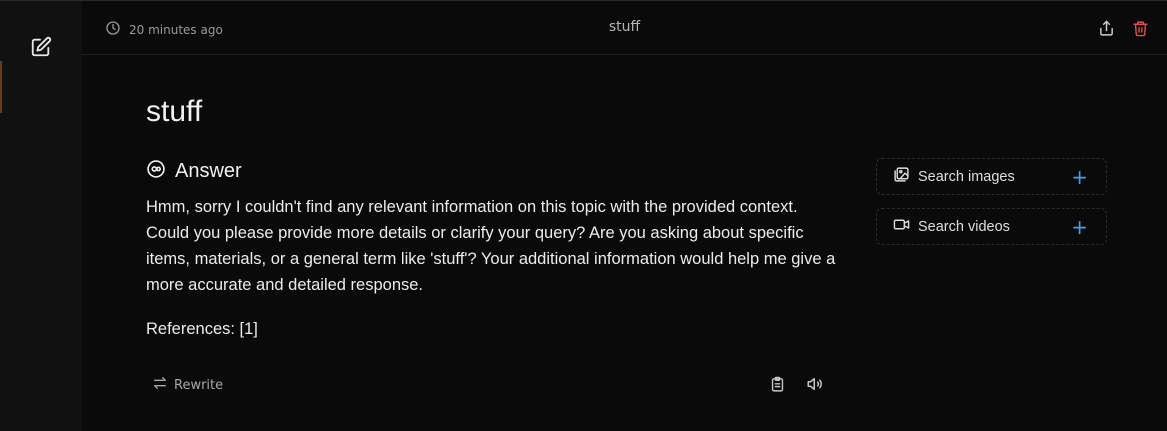  Describe the element at coordinates (174, 111) in the screenshot. I see `user-query: stuff` at that location.